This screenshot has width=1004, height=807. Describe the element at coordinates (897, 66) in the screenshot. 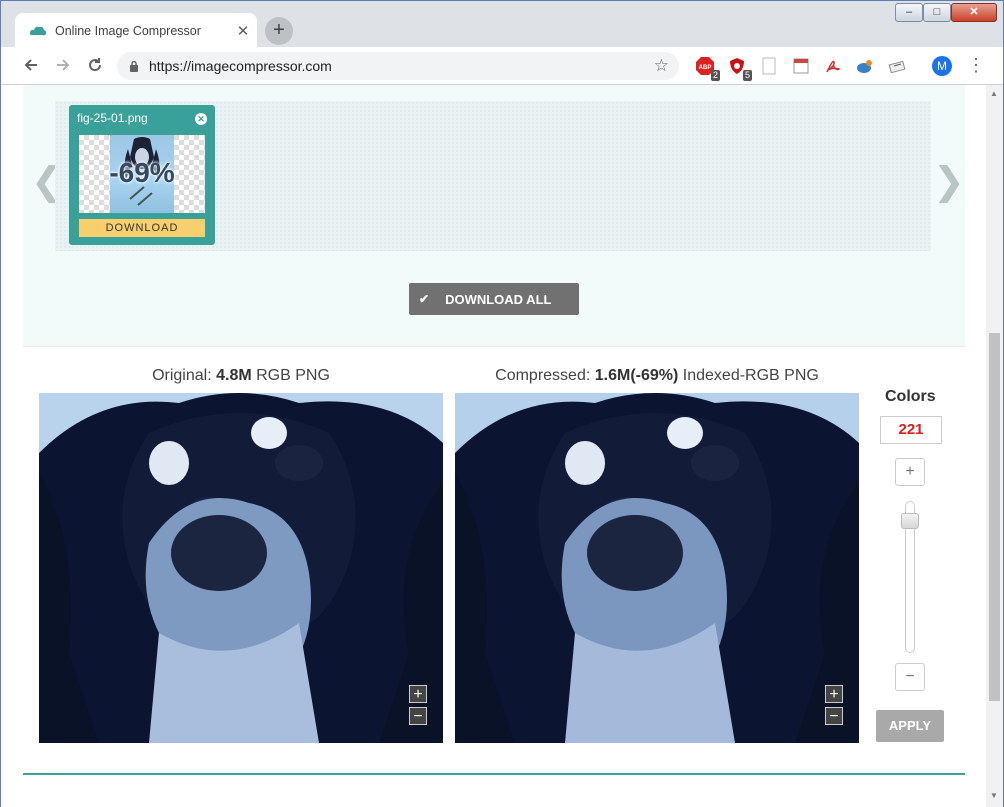

I see `edit-extension-icon` at that location.